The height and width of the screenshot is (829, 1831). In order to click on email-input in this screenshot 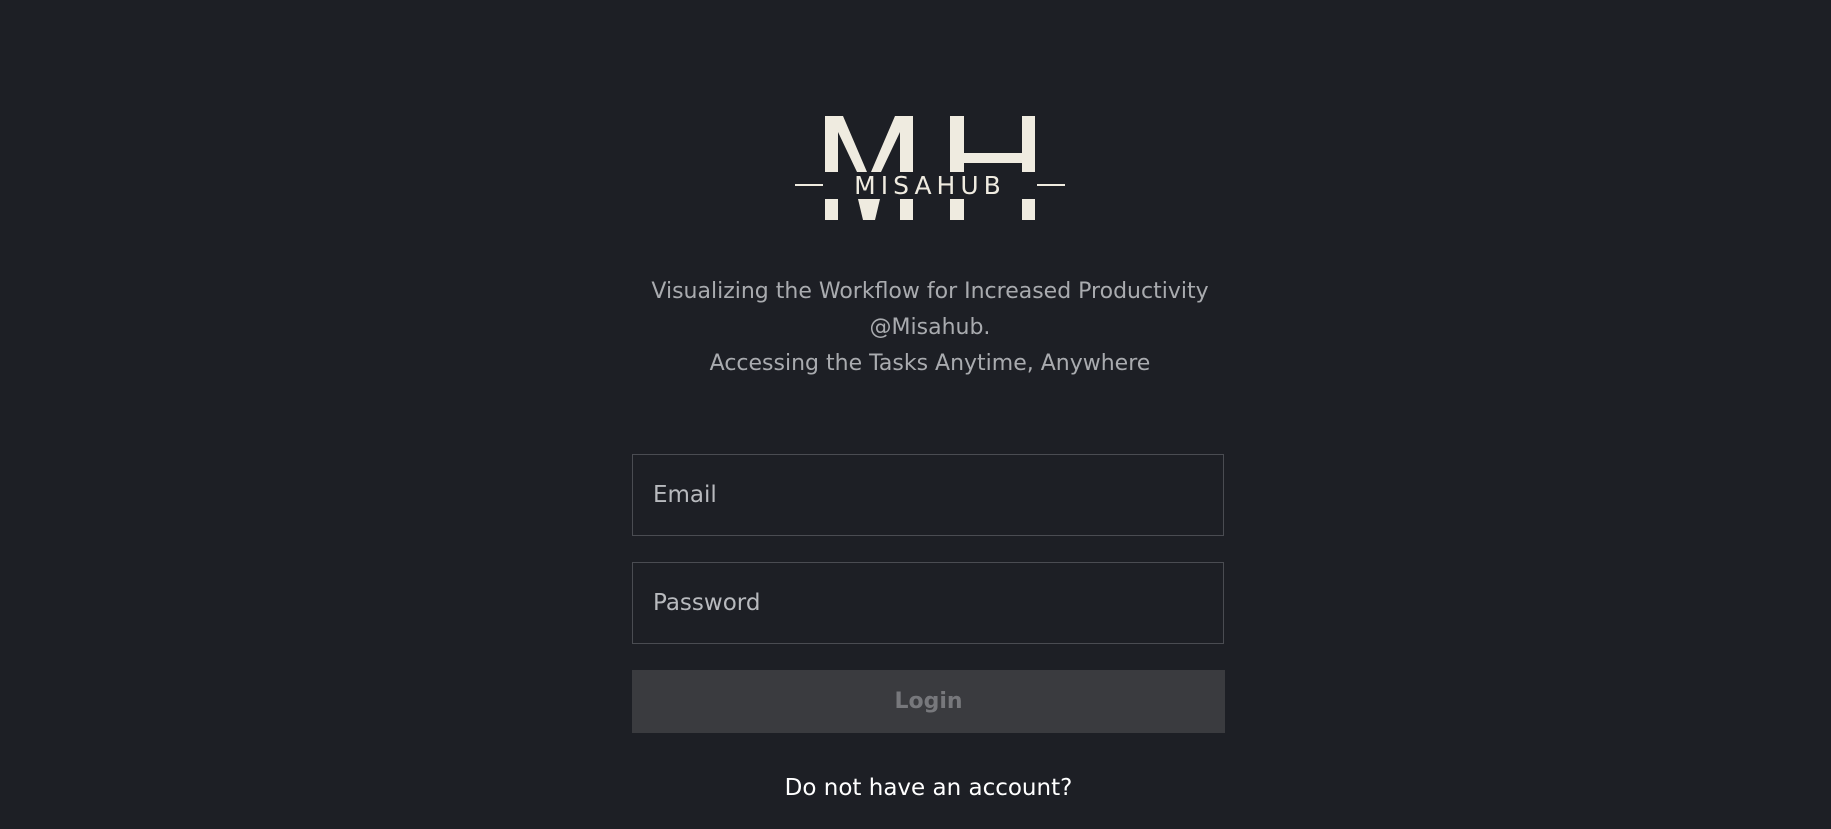, I will do `click(928, 495)`.